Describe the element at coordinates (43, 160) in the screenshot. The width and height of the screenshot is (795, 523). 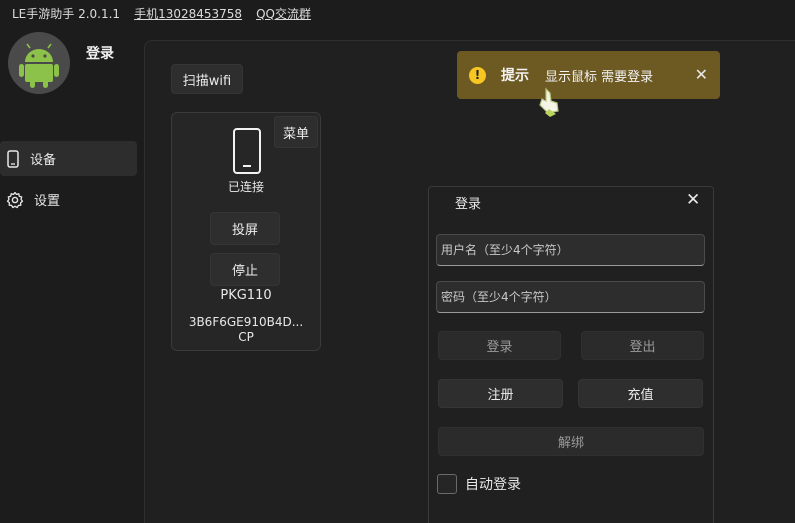
I see `sidebar-item-label: 设备` at that location.